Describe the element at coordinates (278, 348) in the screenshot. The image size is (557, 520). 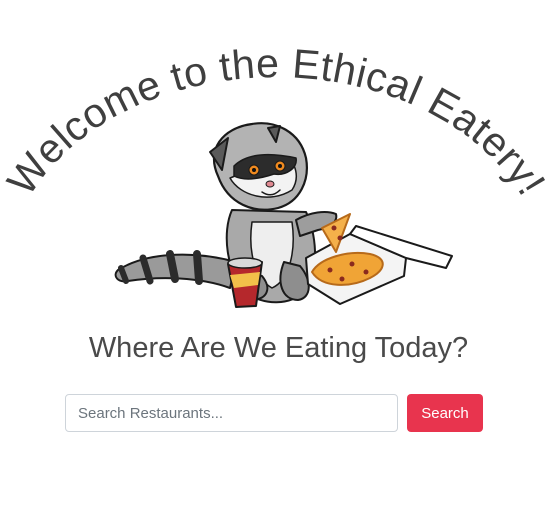
I see `page-heading: Where Are We Eating Today?` at that location.